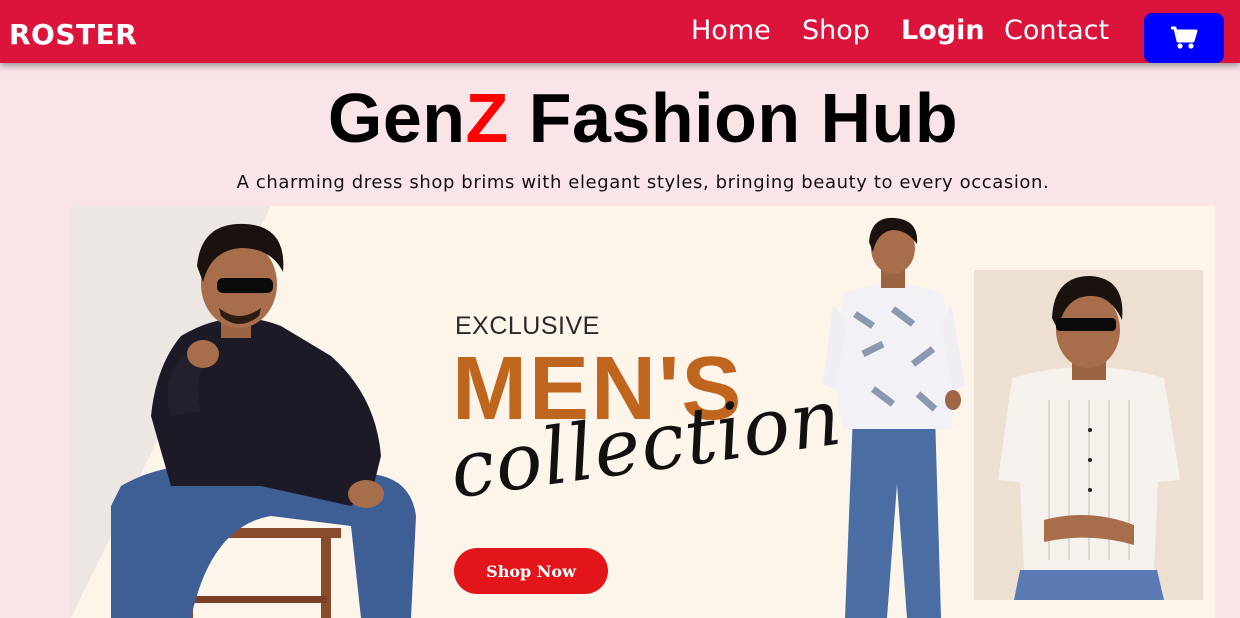  What do you see at coordinates (1089, 438) in the screenshot?
I see `framed-model-image` at bounding box center [1089, 438].